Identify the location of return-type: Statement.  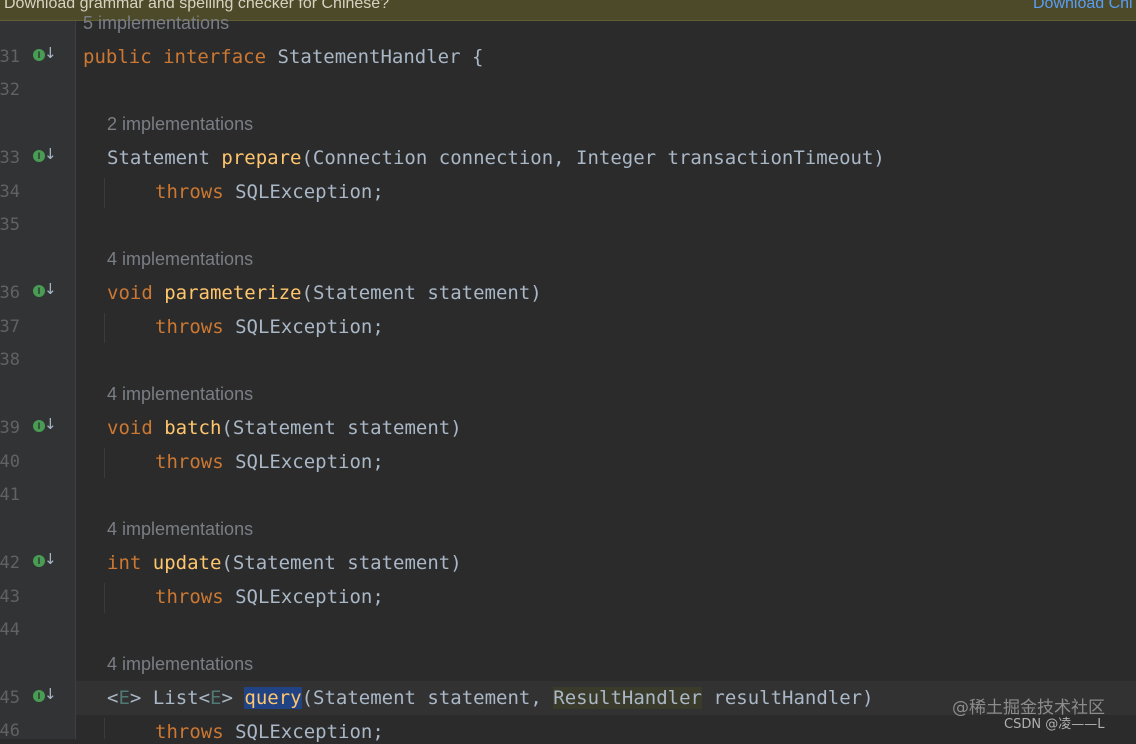
(158, 158).